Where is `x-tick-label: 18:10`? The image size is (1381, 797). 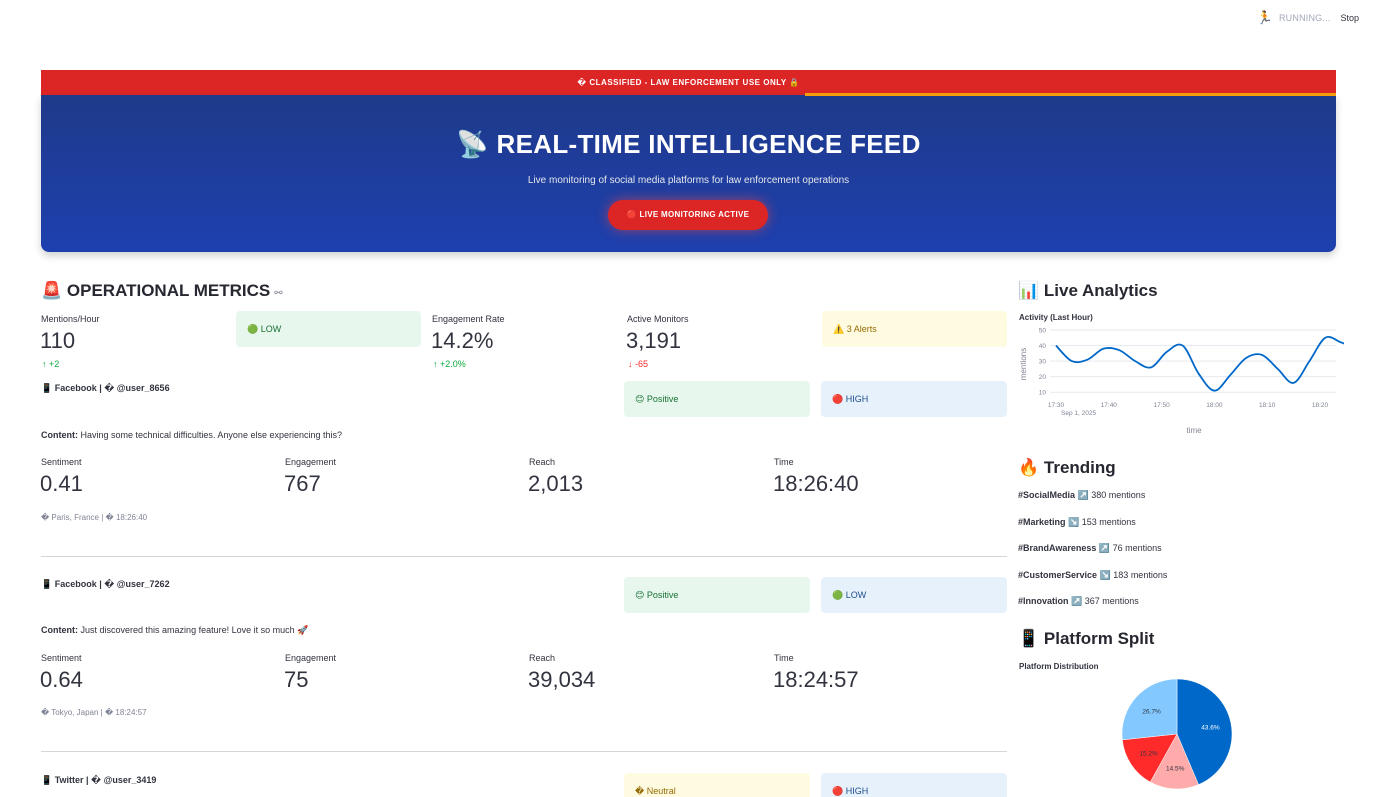
x-tick-label: 18:10 is located at coordinates (1267, 405).